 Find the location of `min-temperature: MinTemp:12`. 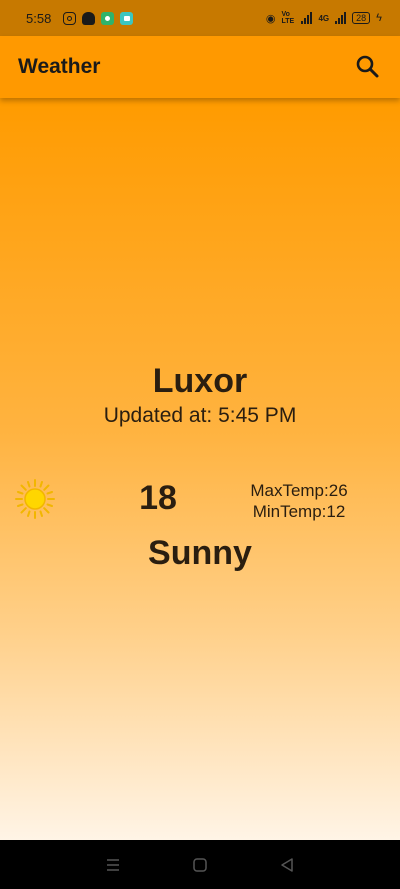

min-temperature: MinTemp:12 is located at coordinates (299, 511).